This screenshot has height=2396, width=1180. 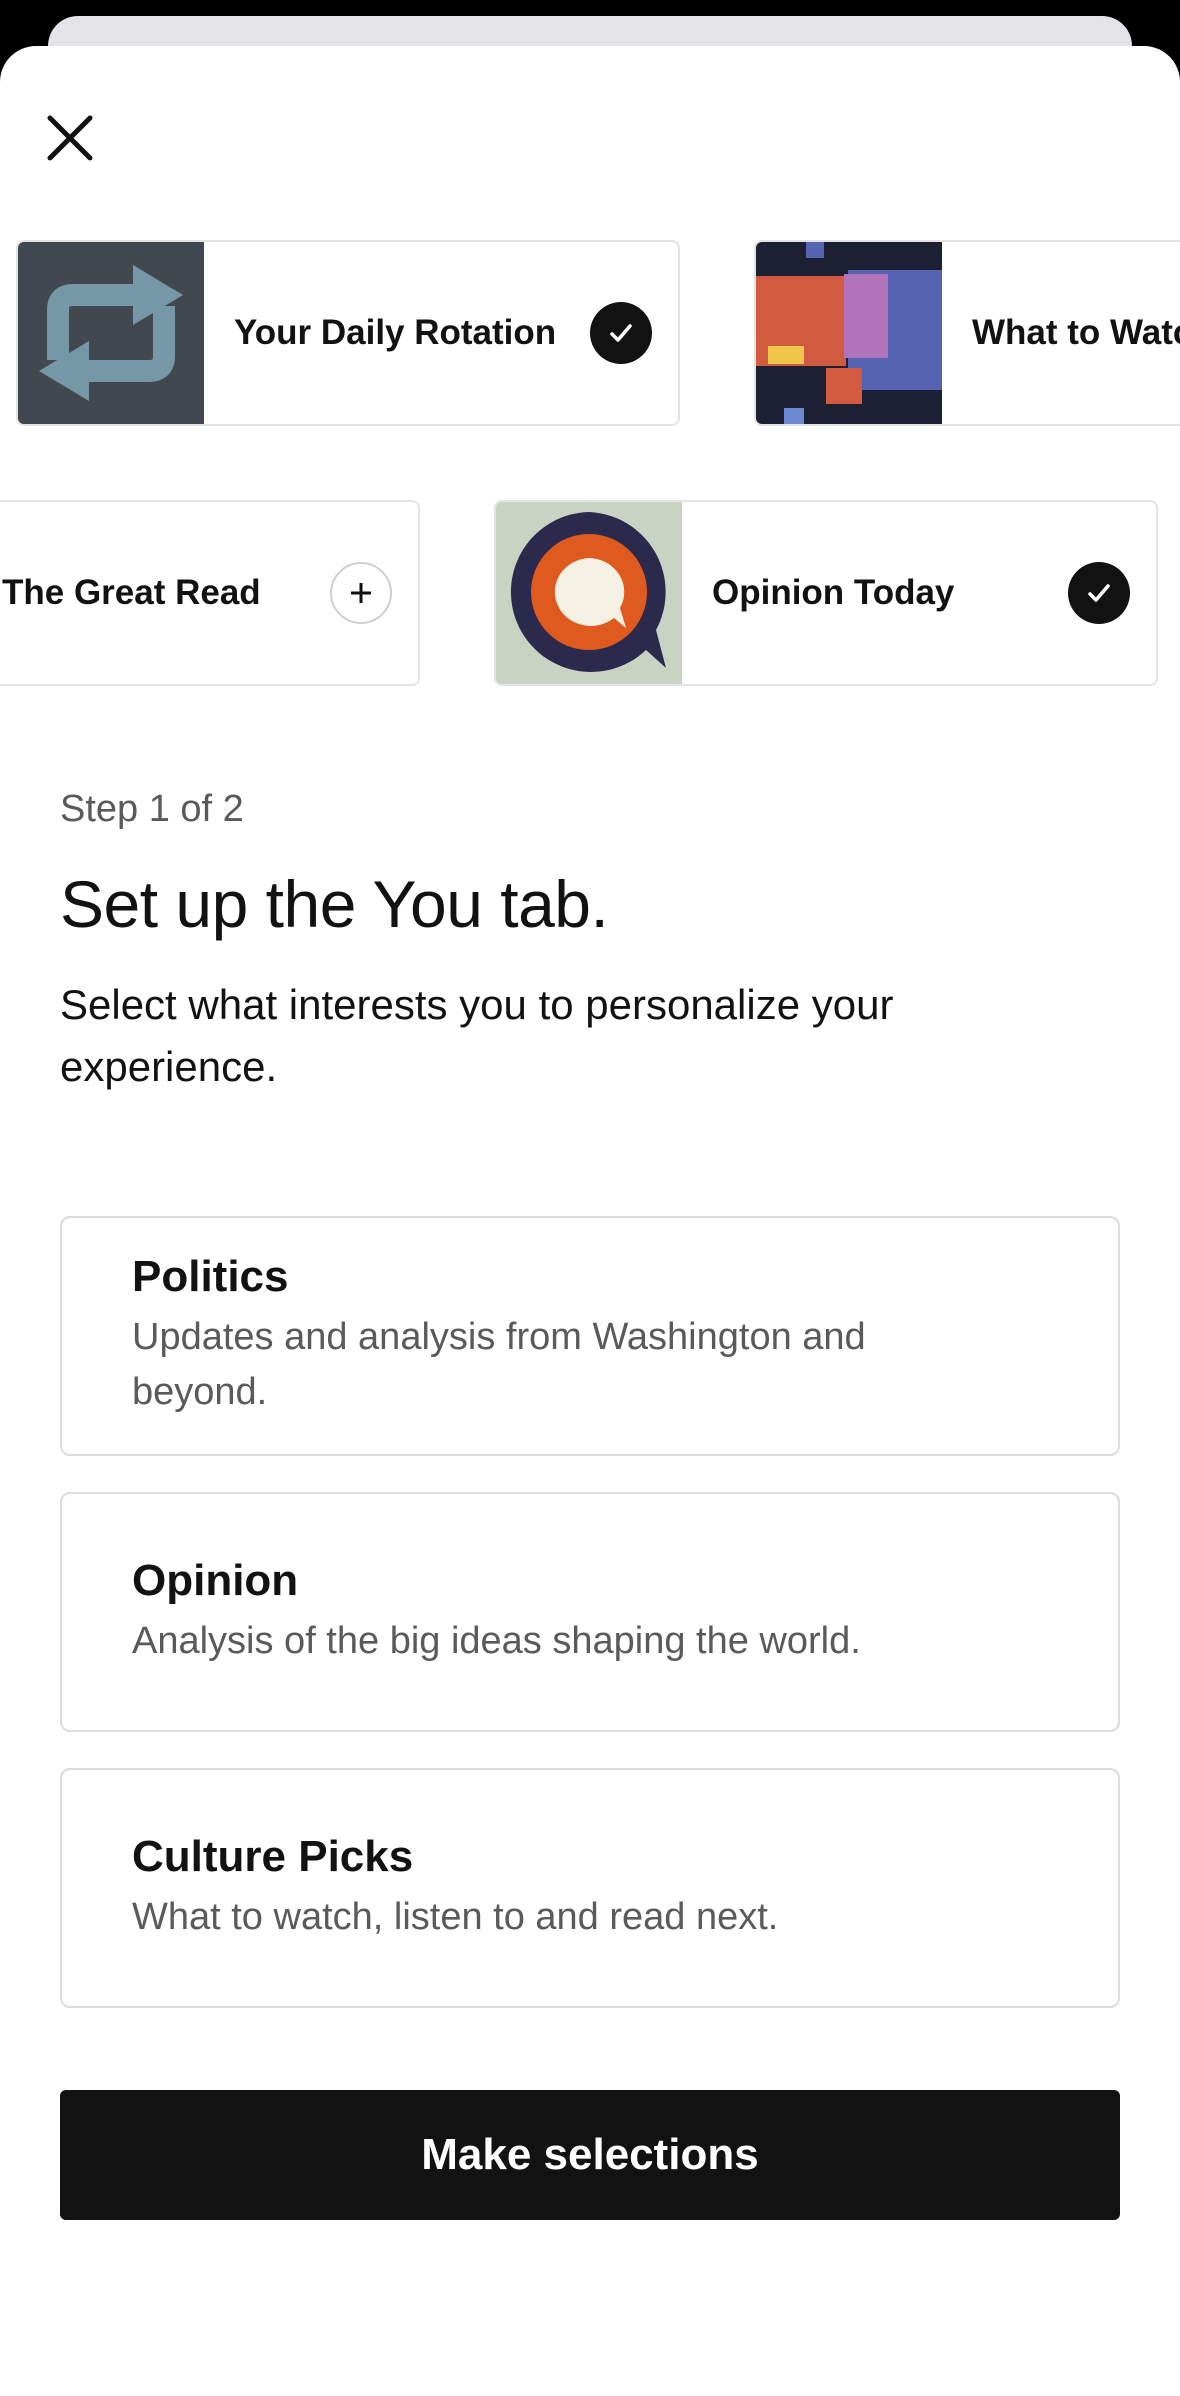 I want to click on make-selections-button: Make selections, so click(x=590, y=2155).